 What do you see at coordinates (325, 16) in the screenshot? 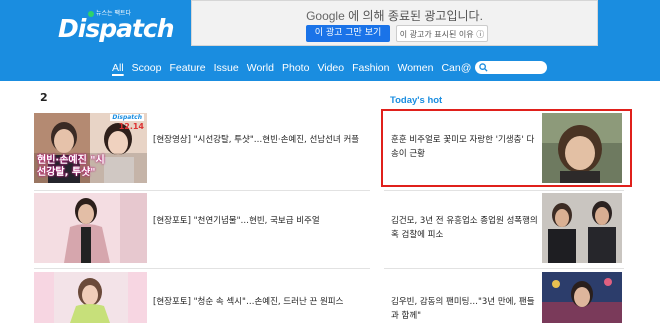
I see `google-label: Google` at bounding box center [325, 16].